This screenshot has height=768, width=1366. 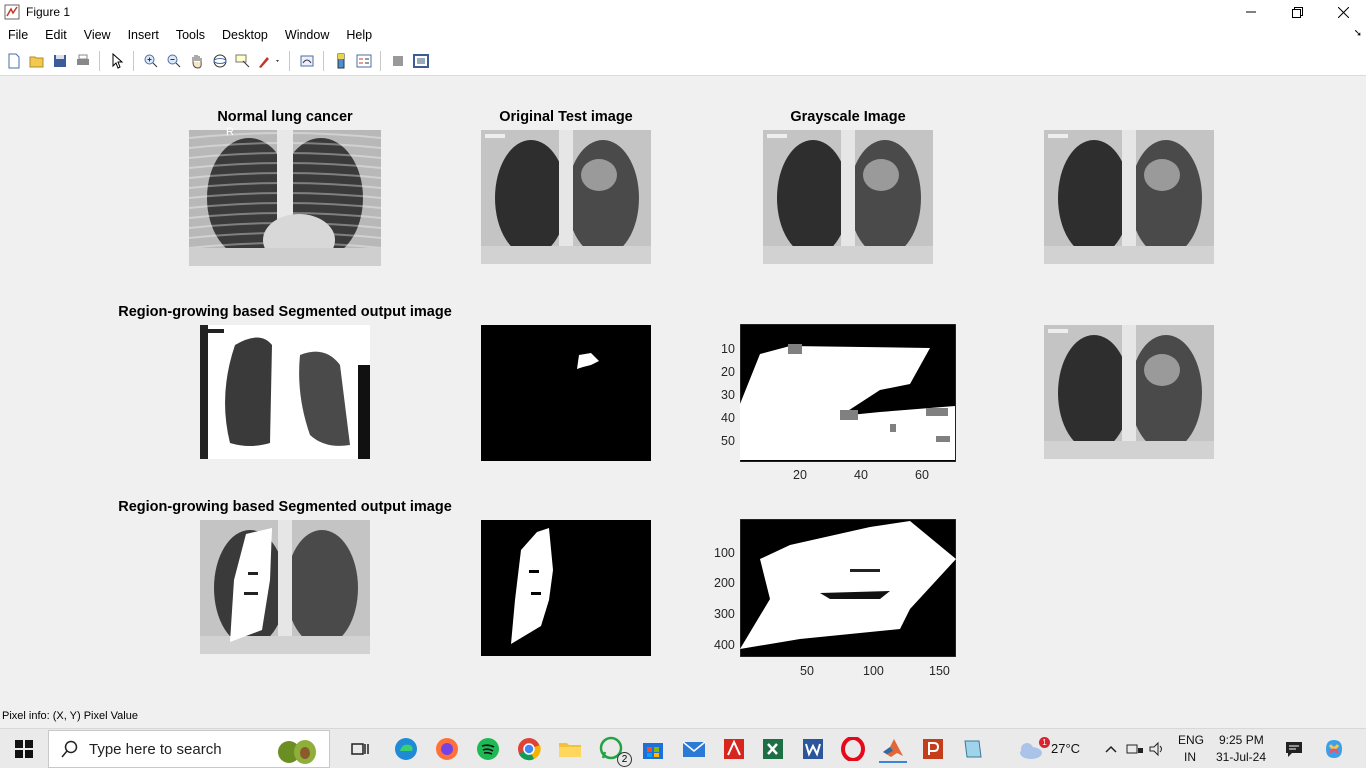 I want to click on search-placeholder: Type here to search, so click(x=155, y=749).